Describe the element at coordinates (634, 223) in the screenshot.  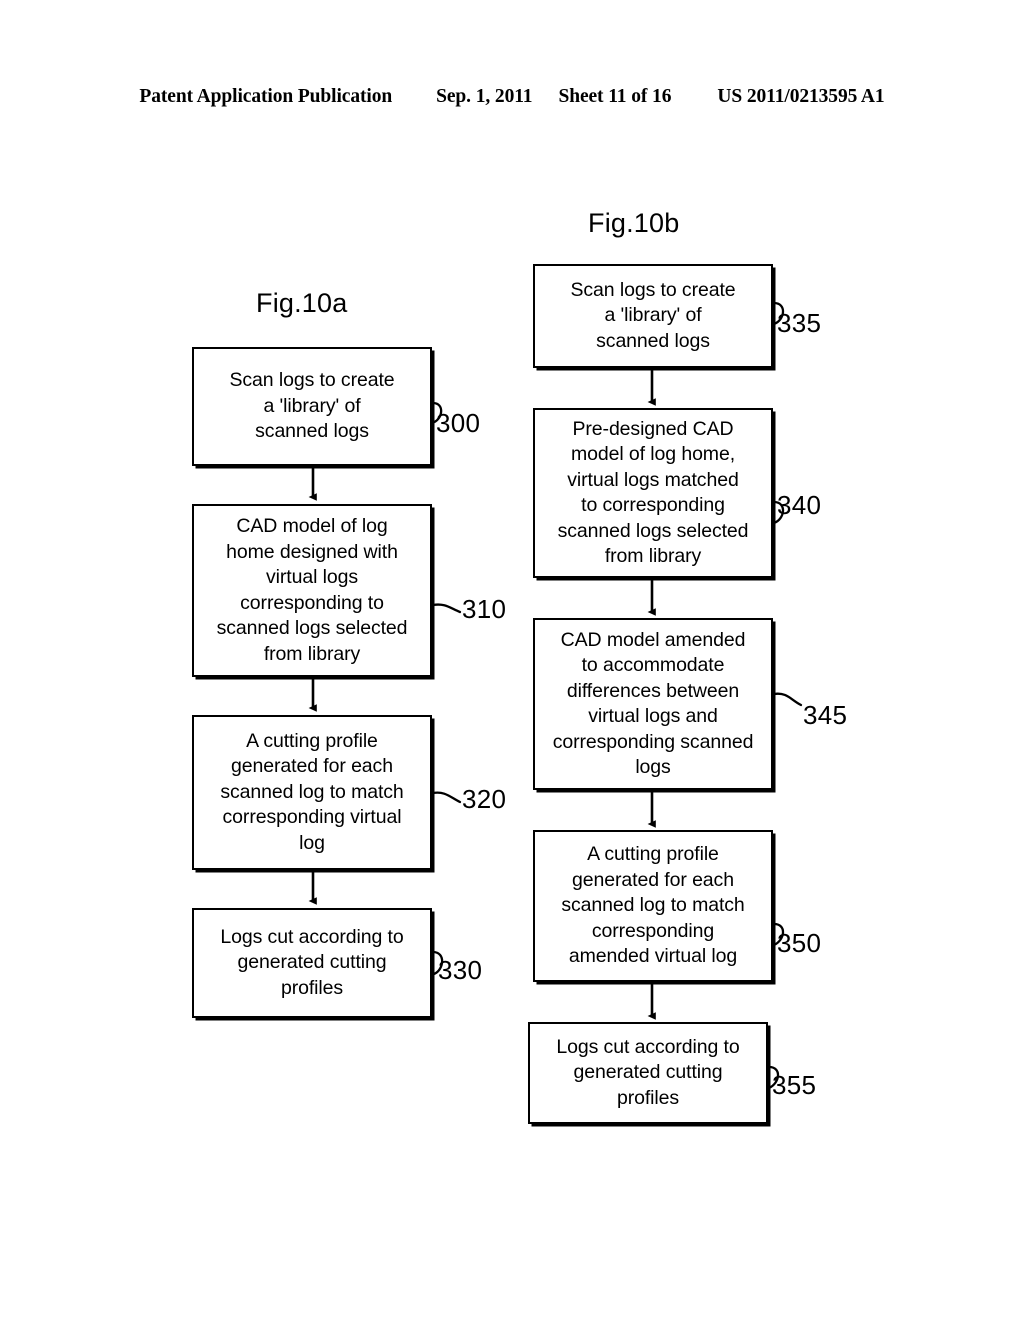
I see `figure-title-10b: Fig.10b` at that location.